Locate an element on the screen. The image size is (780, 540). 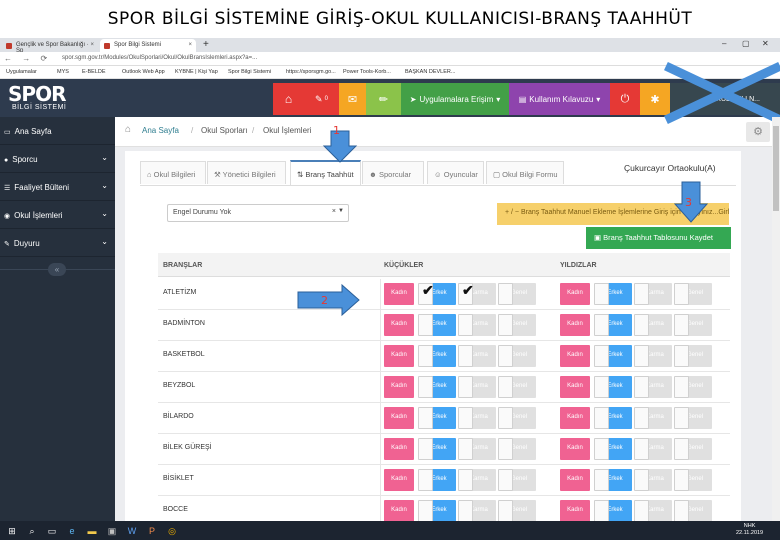
annotation-number-2: 2 is located at coordinates (324, 300).